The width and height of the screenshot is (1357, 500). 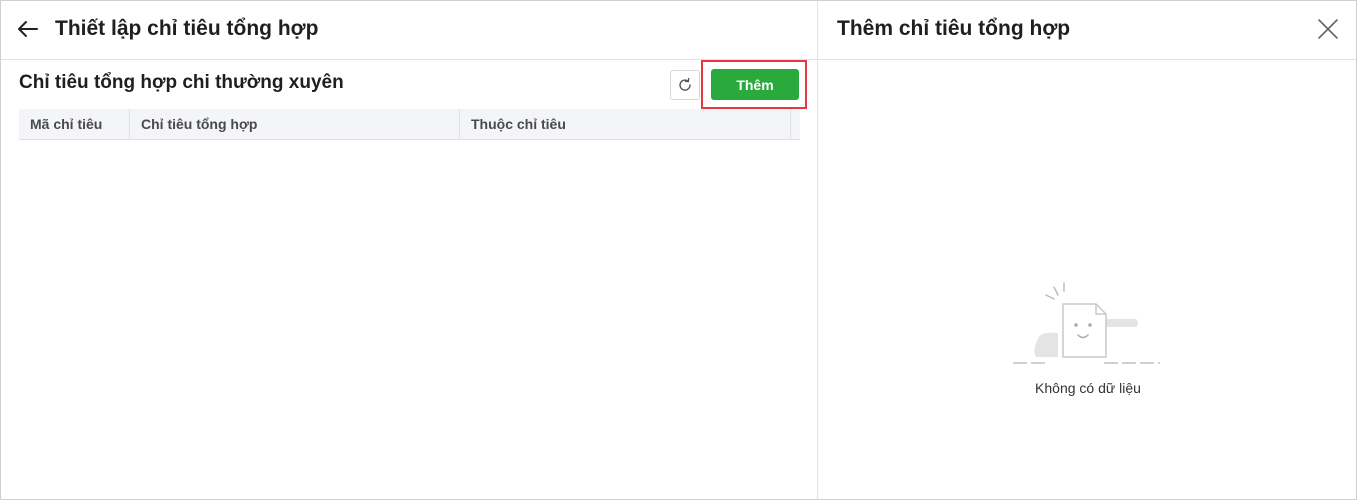 I want to click on column-header-parent: Thuộc chỉ tiêu, so click(x=625, y=124).